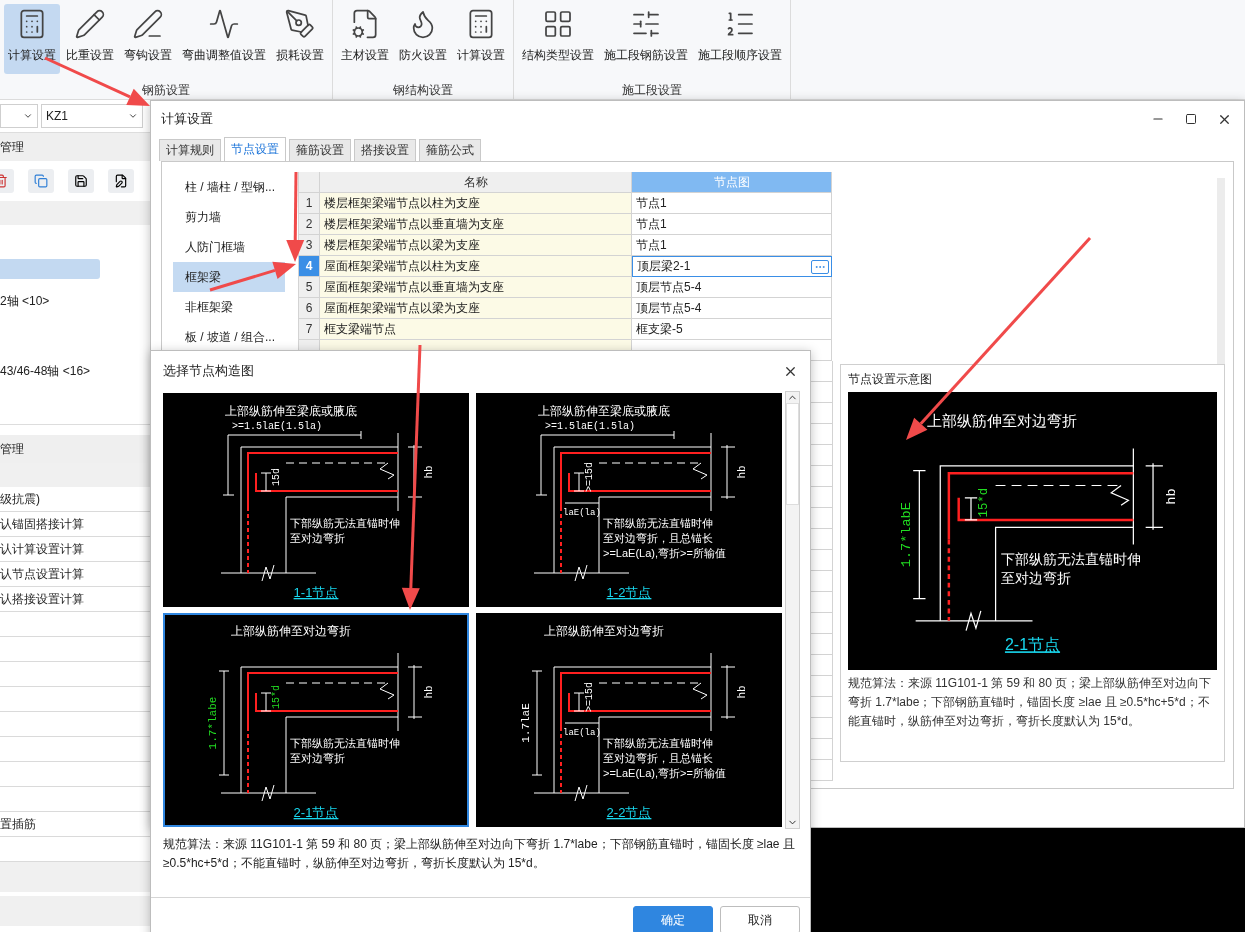  I want to click on maximize-button, so click(1191, 119).